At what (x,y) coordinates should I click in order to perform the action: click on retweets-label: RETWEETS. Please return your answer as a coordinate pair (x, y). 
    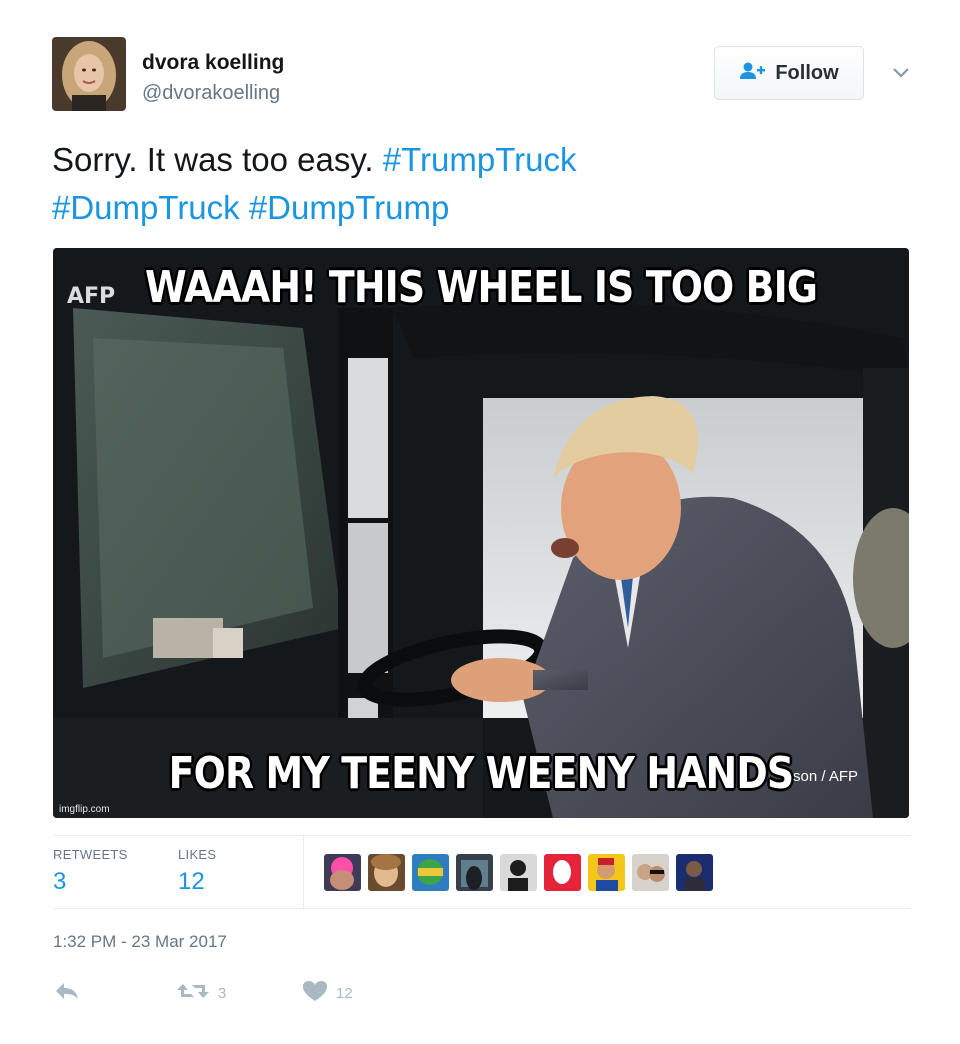
    Looking at the image, I should click on (90, 854).